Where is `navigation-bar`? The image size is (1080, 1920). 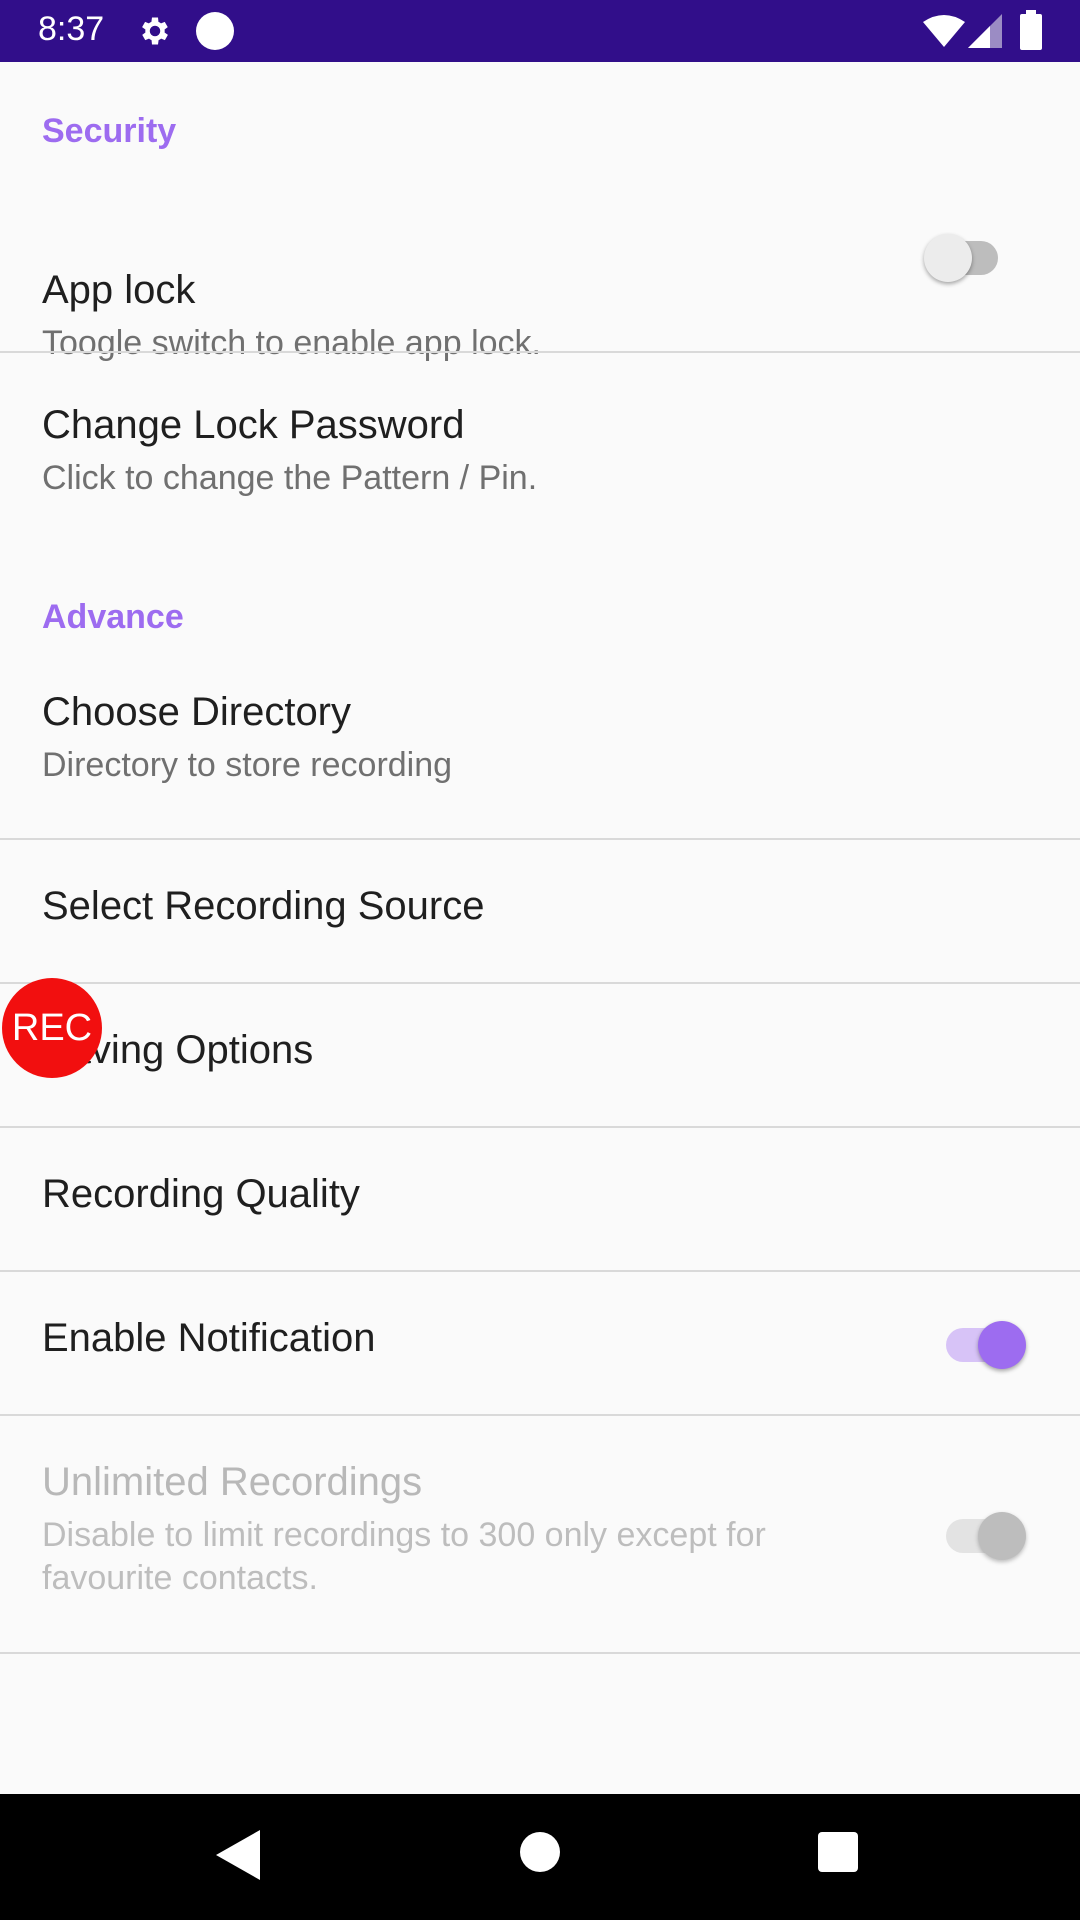 navigation-bar is located at coordinates (540, 1857).